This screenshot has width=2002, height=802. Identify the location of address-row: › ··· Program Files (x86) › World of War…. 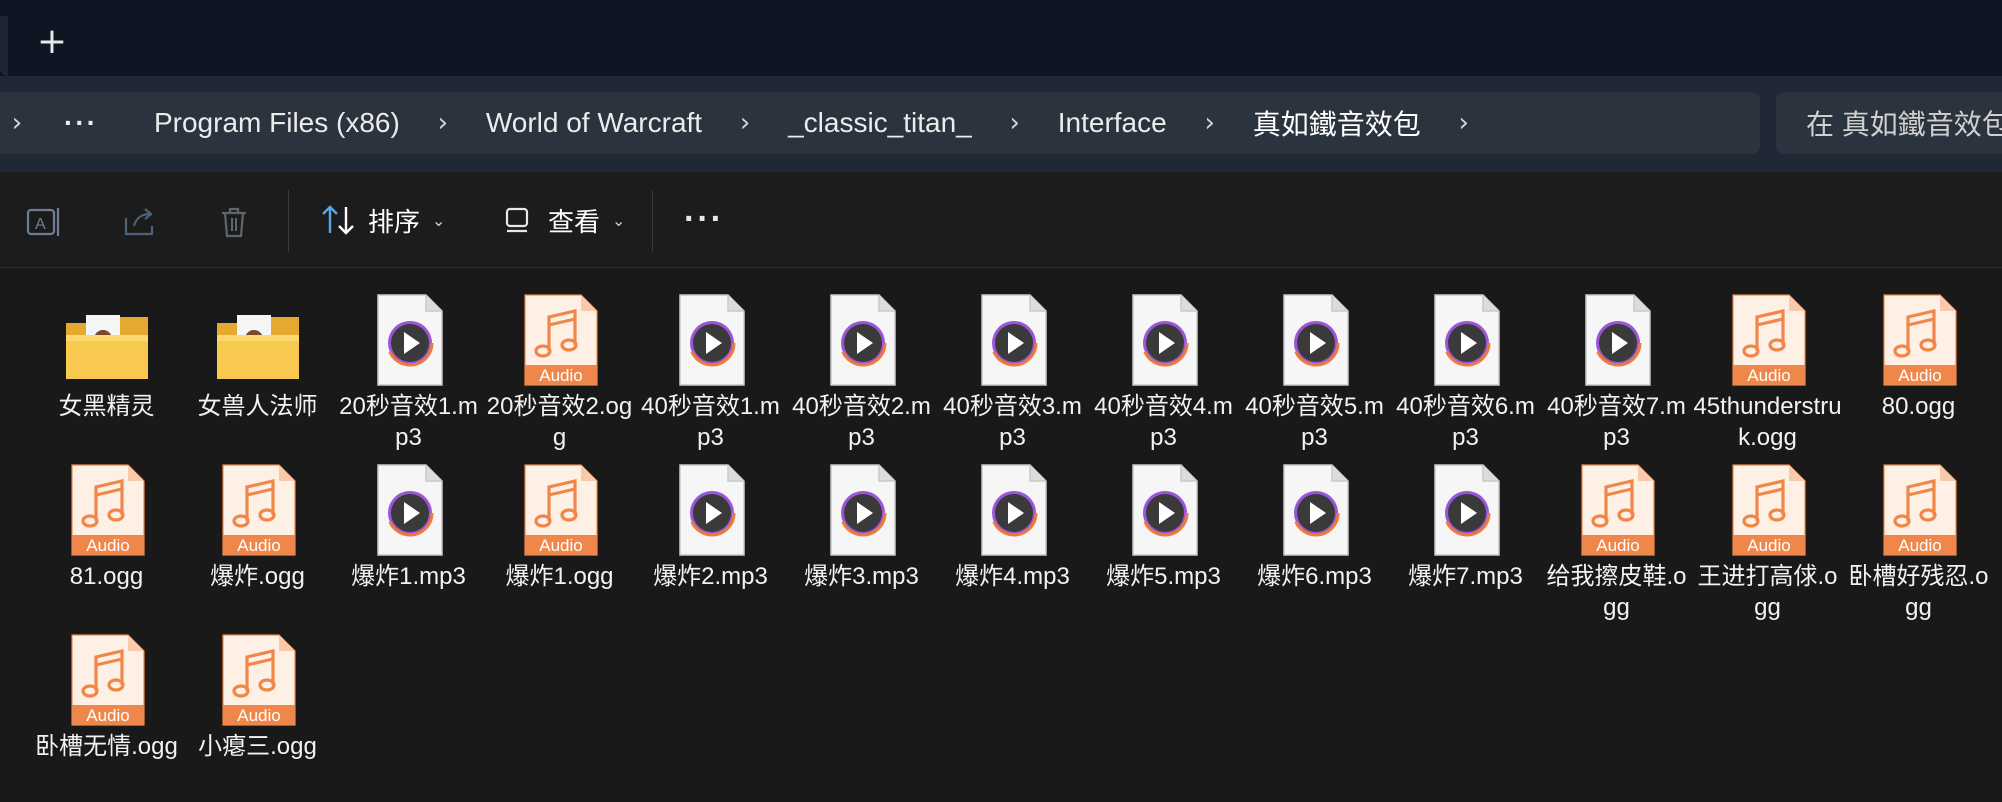
(1001, 124).